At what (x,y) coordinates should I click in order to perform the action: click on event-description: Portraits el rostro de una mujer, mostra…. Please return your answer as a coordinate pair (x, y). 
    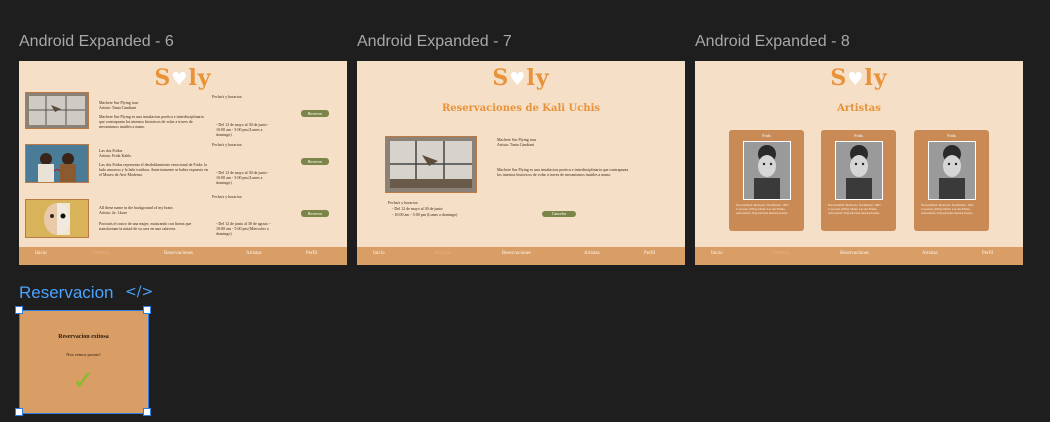
    Looking at the image, I should click on (145, 226).